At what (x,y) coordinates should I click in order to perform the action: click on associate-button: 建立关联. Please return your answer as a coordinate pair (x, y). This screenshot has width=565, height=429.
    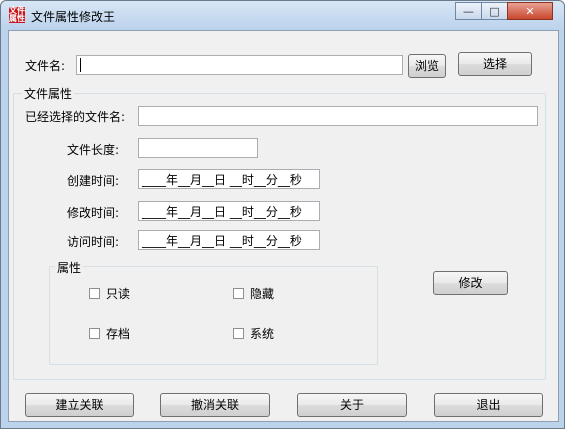
    Looking at the image, I should click on (79, 405).